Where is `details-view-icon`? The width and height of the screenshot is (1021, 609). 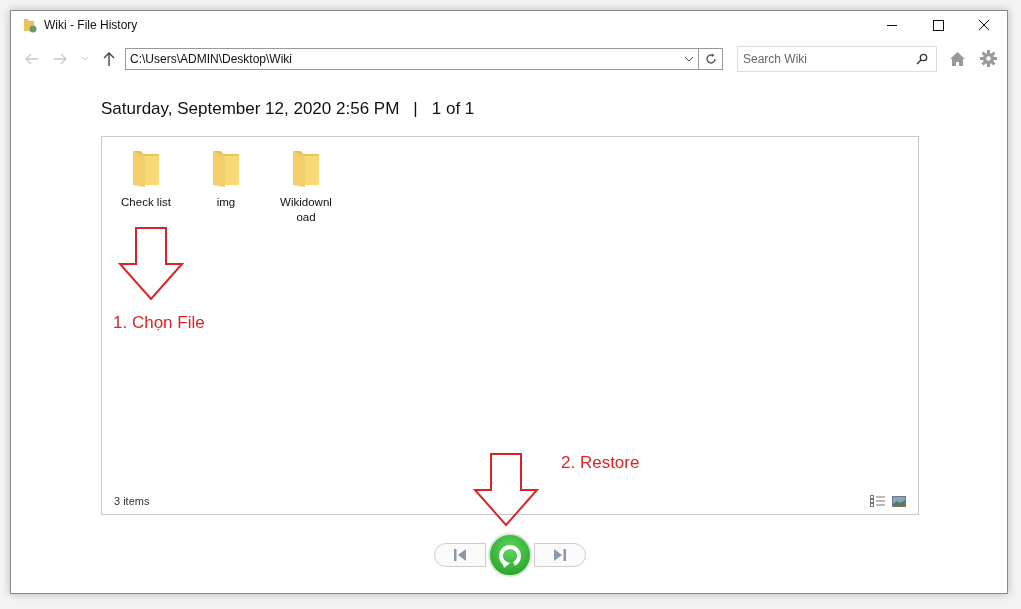
details-view-icon is located at coordinates (878, 501).